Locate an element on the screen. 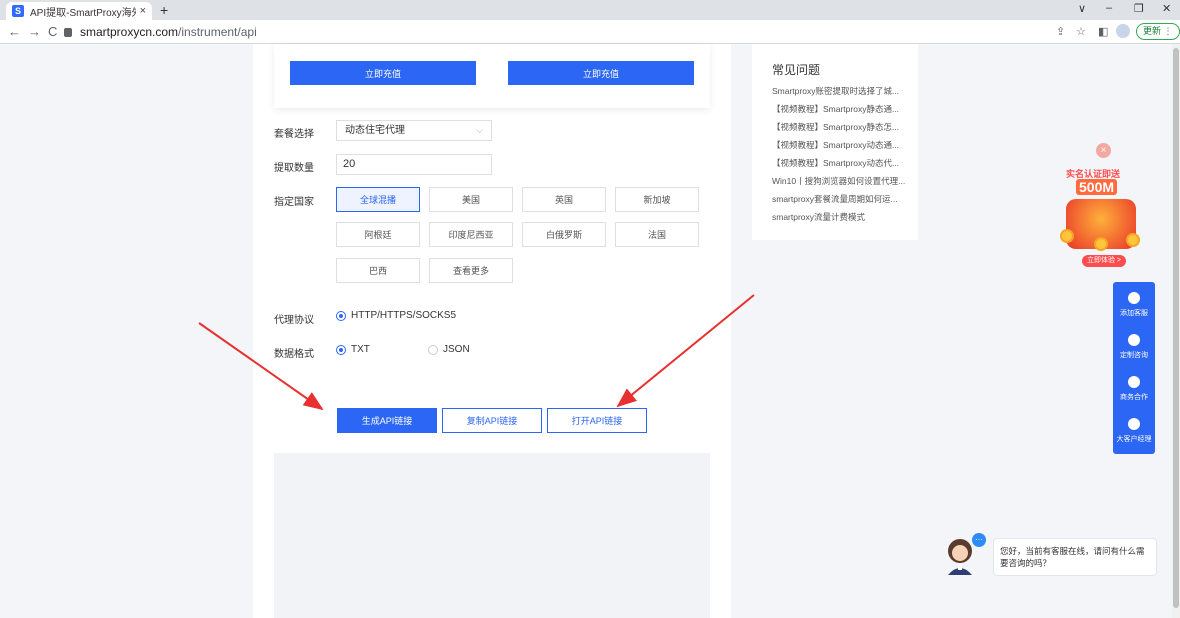 Image resolution: width=1180 pixels, height=618 pixels. faq-item: smartproxy流量计费模式 is located at coordinates (818, 217).